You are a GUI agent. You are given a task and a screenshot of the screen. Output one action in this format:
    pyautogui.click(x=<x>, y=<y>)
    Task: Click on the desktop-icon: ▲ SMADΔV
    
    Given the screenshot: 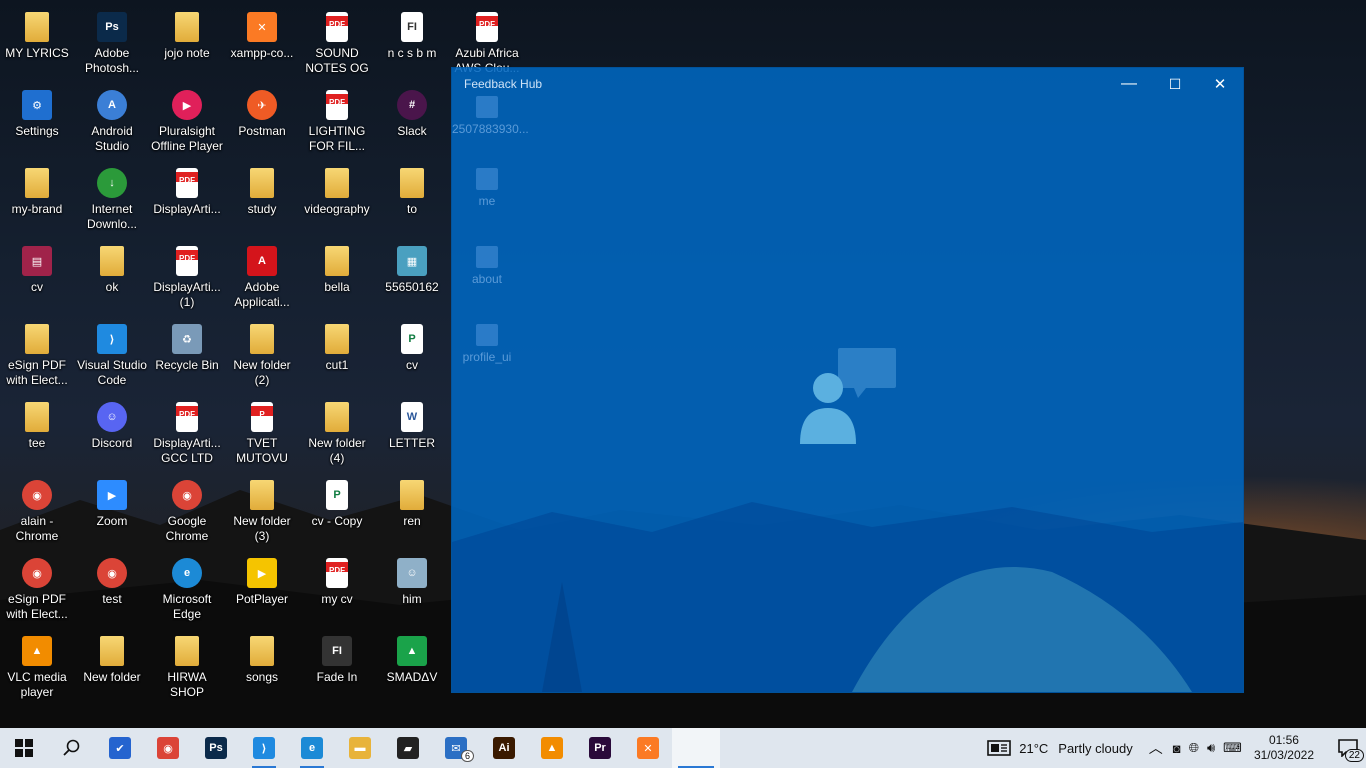 What is the action you would take?
    pyautogui.click(x=412, y=667)
    